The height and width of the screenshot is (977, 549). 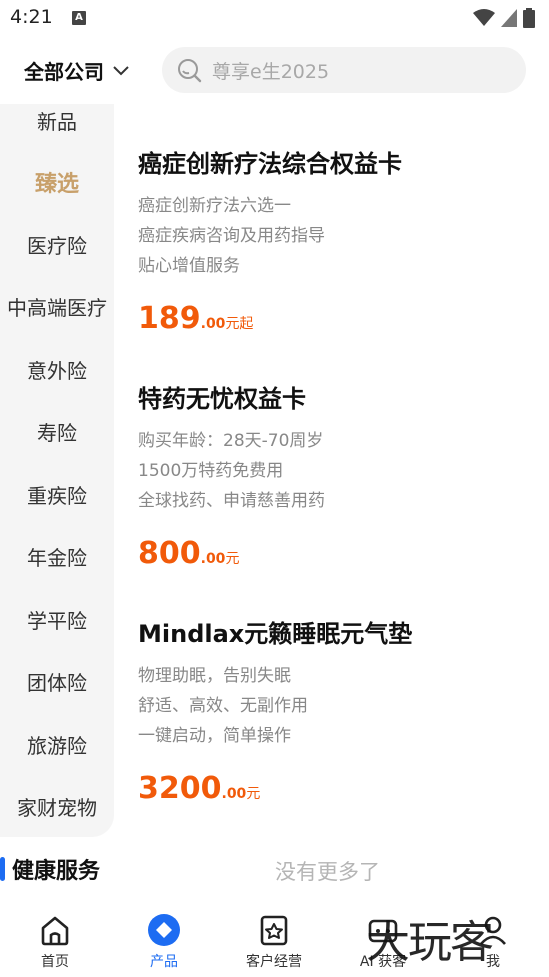 What do you see at coordinates (214, 206) in the screenshot?
I see `product-desc-line: 癌症创新疗法六选一` at bounding box center [214, 206].